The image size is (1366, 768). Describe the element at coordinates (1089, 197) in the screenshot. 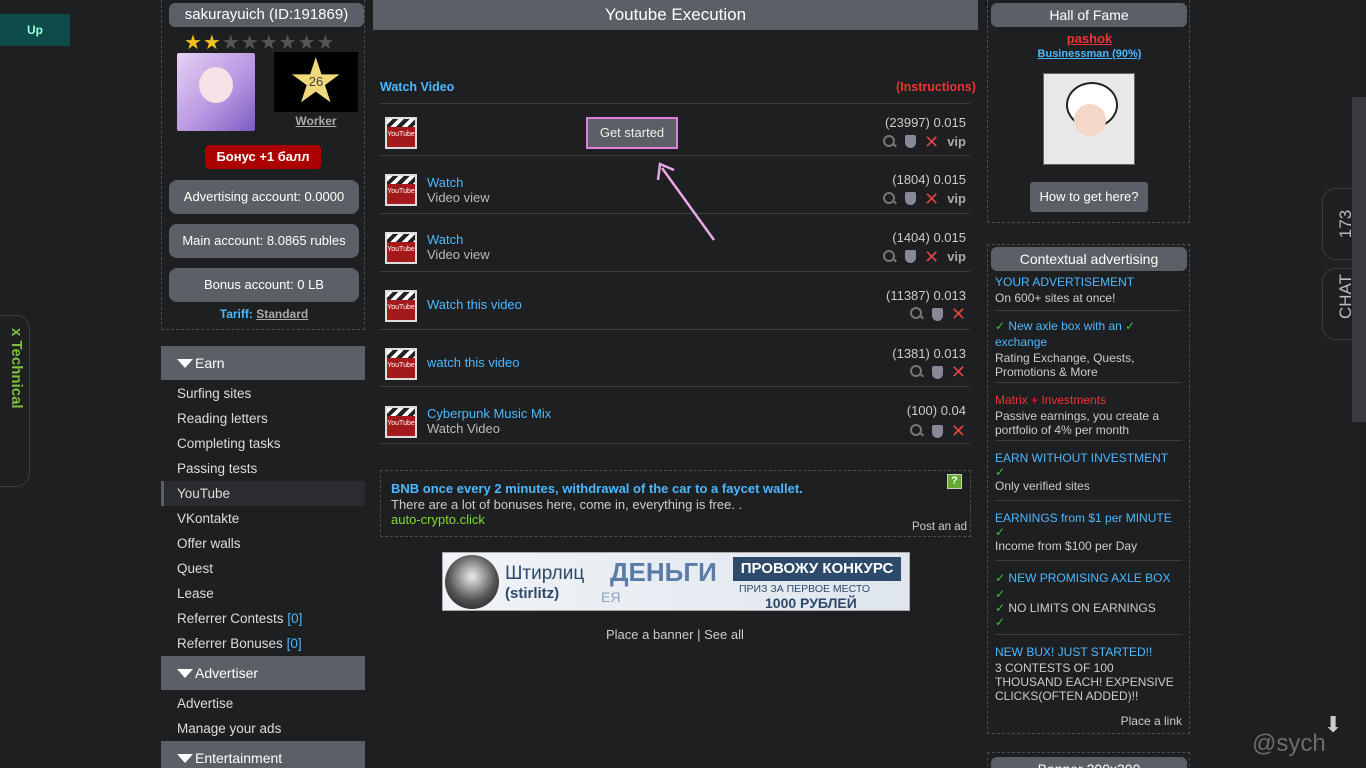

I see `how-to-get-here-button: How to get here?` at that location.